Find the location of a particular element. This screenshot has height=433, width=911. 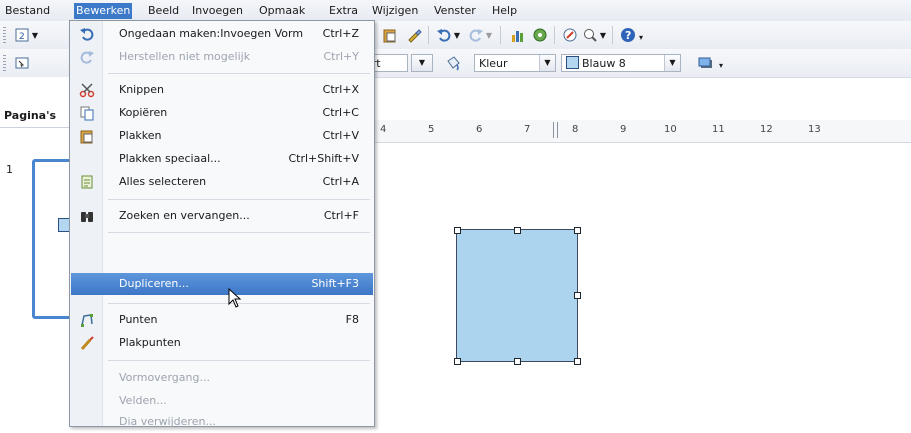

menu-extra: Extra is located at coordinates (343, 11).